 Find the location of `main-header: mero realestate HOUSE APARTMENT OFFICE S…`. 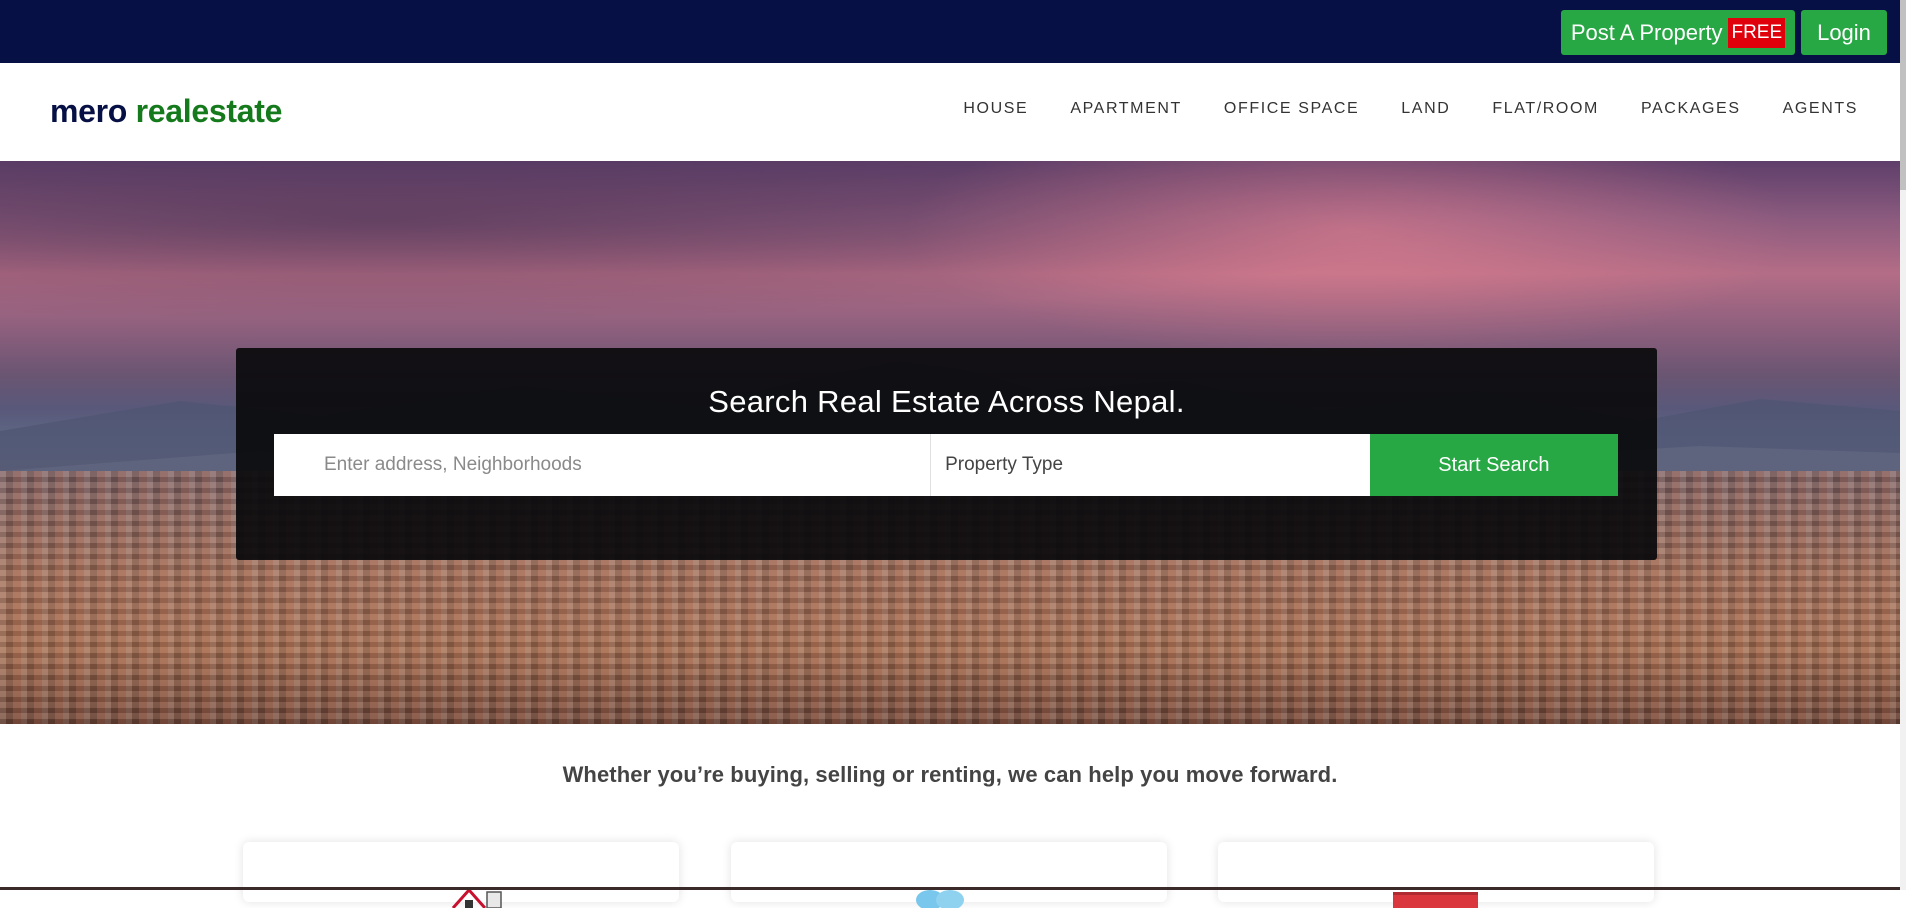

main-header: mero realestate HOUSE APARTMENT OFFICE S… is located at coordinates (950, 112).